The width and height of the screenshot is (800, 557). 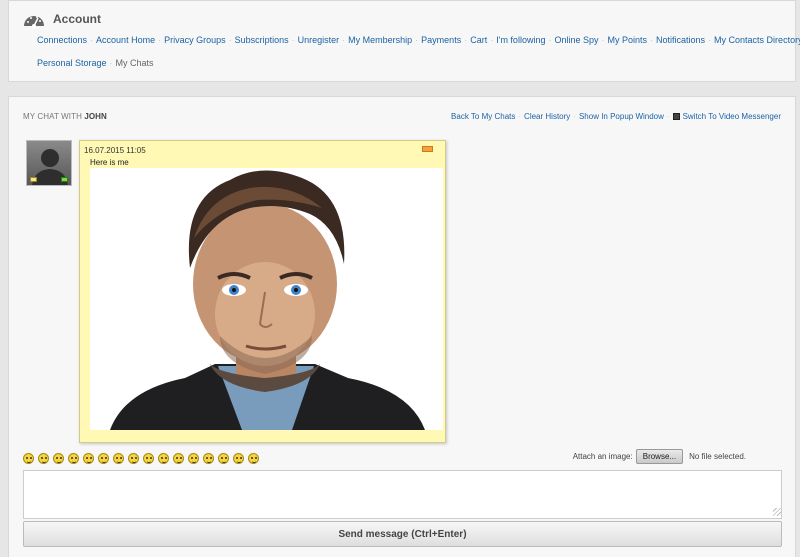 What do you see at coordinates (49, 163) in the screenshot?
I see `avatar` at bounding box center [49, 163].